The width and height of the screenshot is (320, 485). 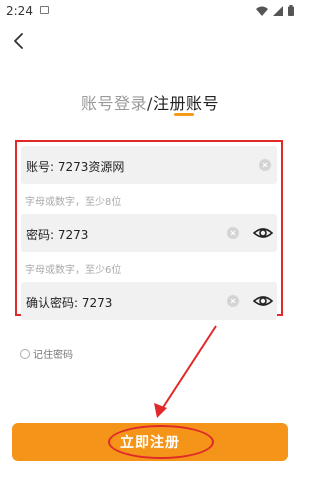 I want to click on active-tab-indicator, so click(x=184, y=114).